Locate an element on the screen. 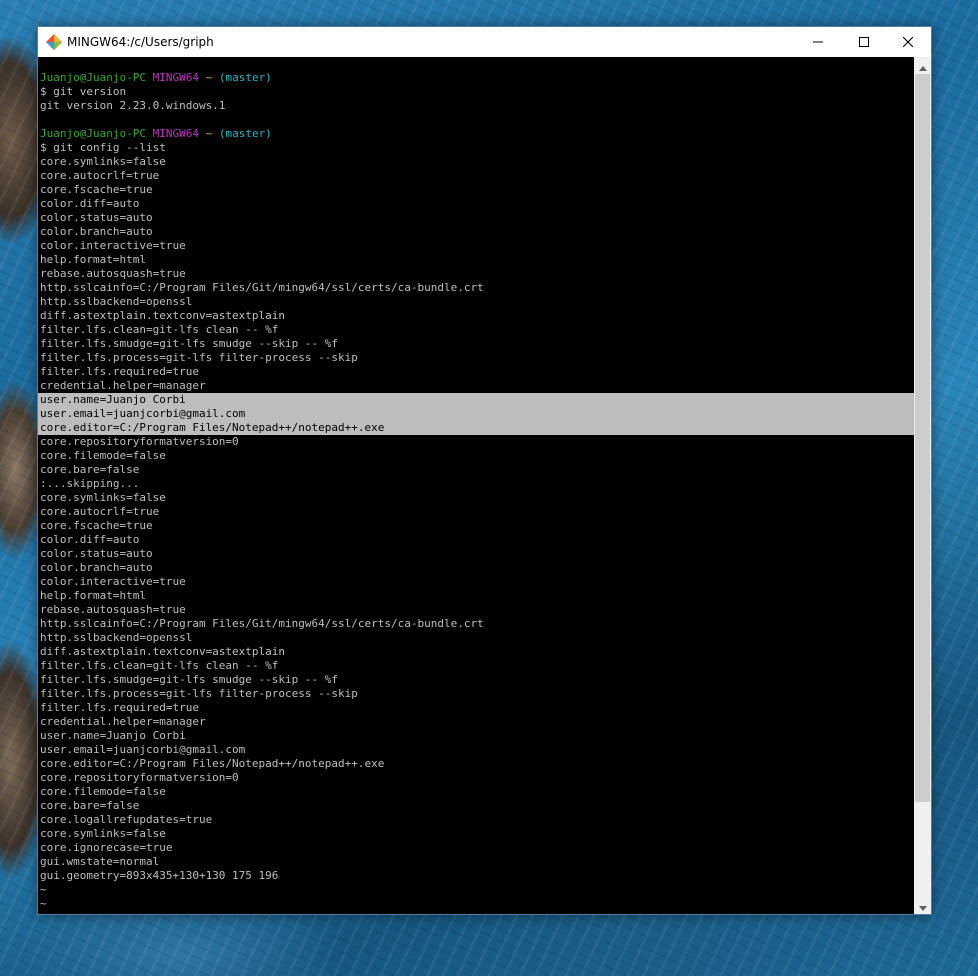 The image size is (978, 976). config-line: core.ignorecase=true is located at coordinates (106, 847).